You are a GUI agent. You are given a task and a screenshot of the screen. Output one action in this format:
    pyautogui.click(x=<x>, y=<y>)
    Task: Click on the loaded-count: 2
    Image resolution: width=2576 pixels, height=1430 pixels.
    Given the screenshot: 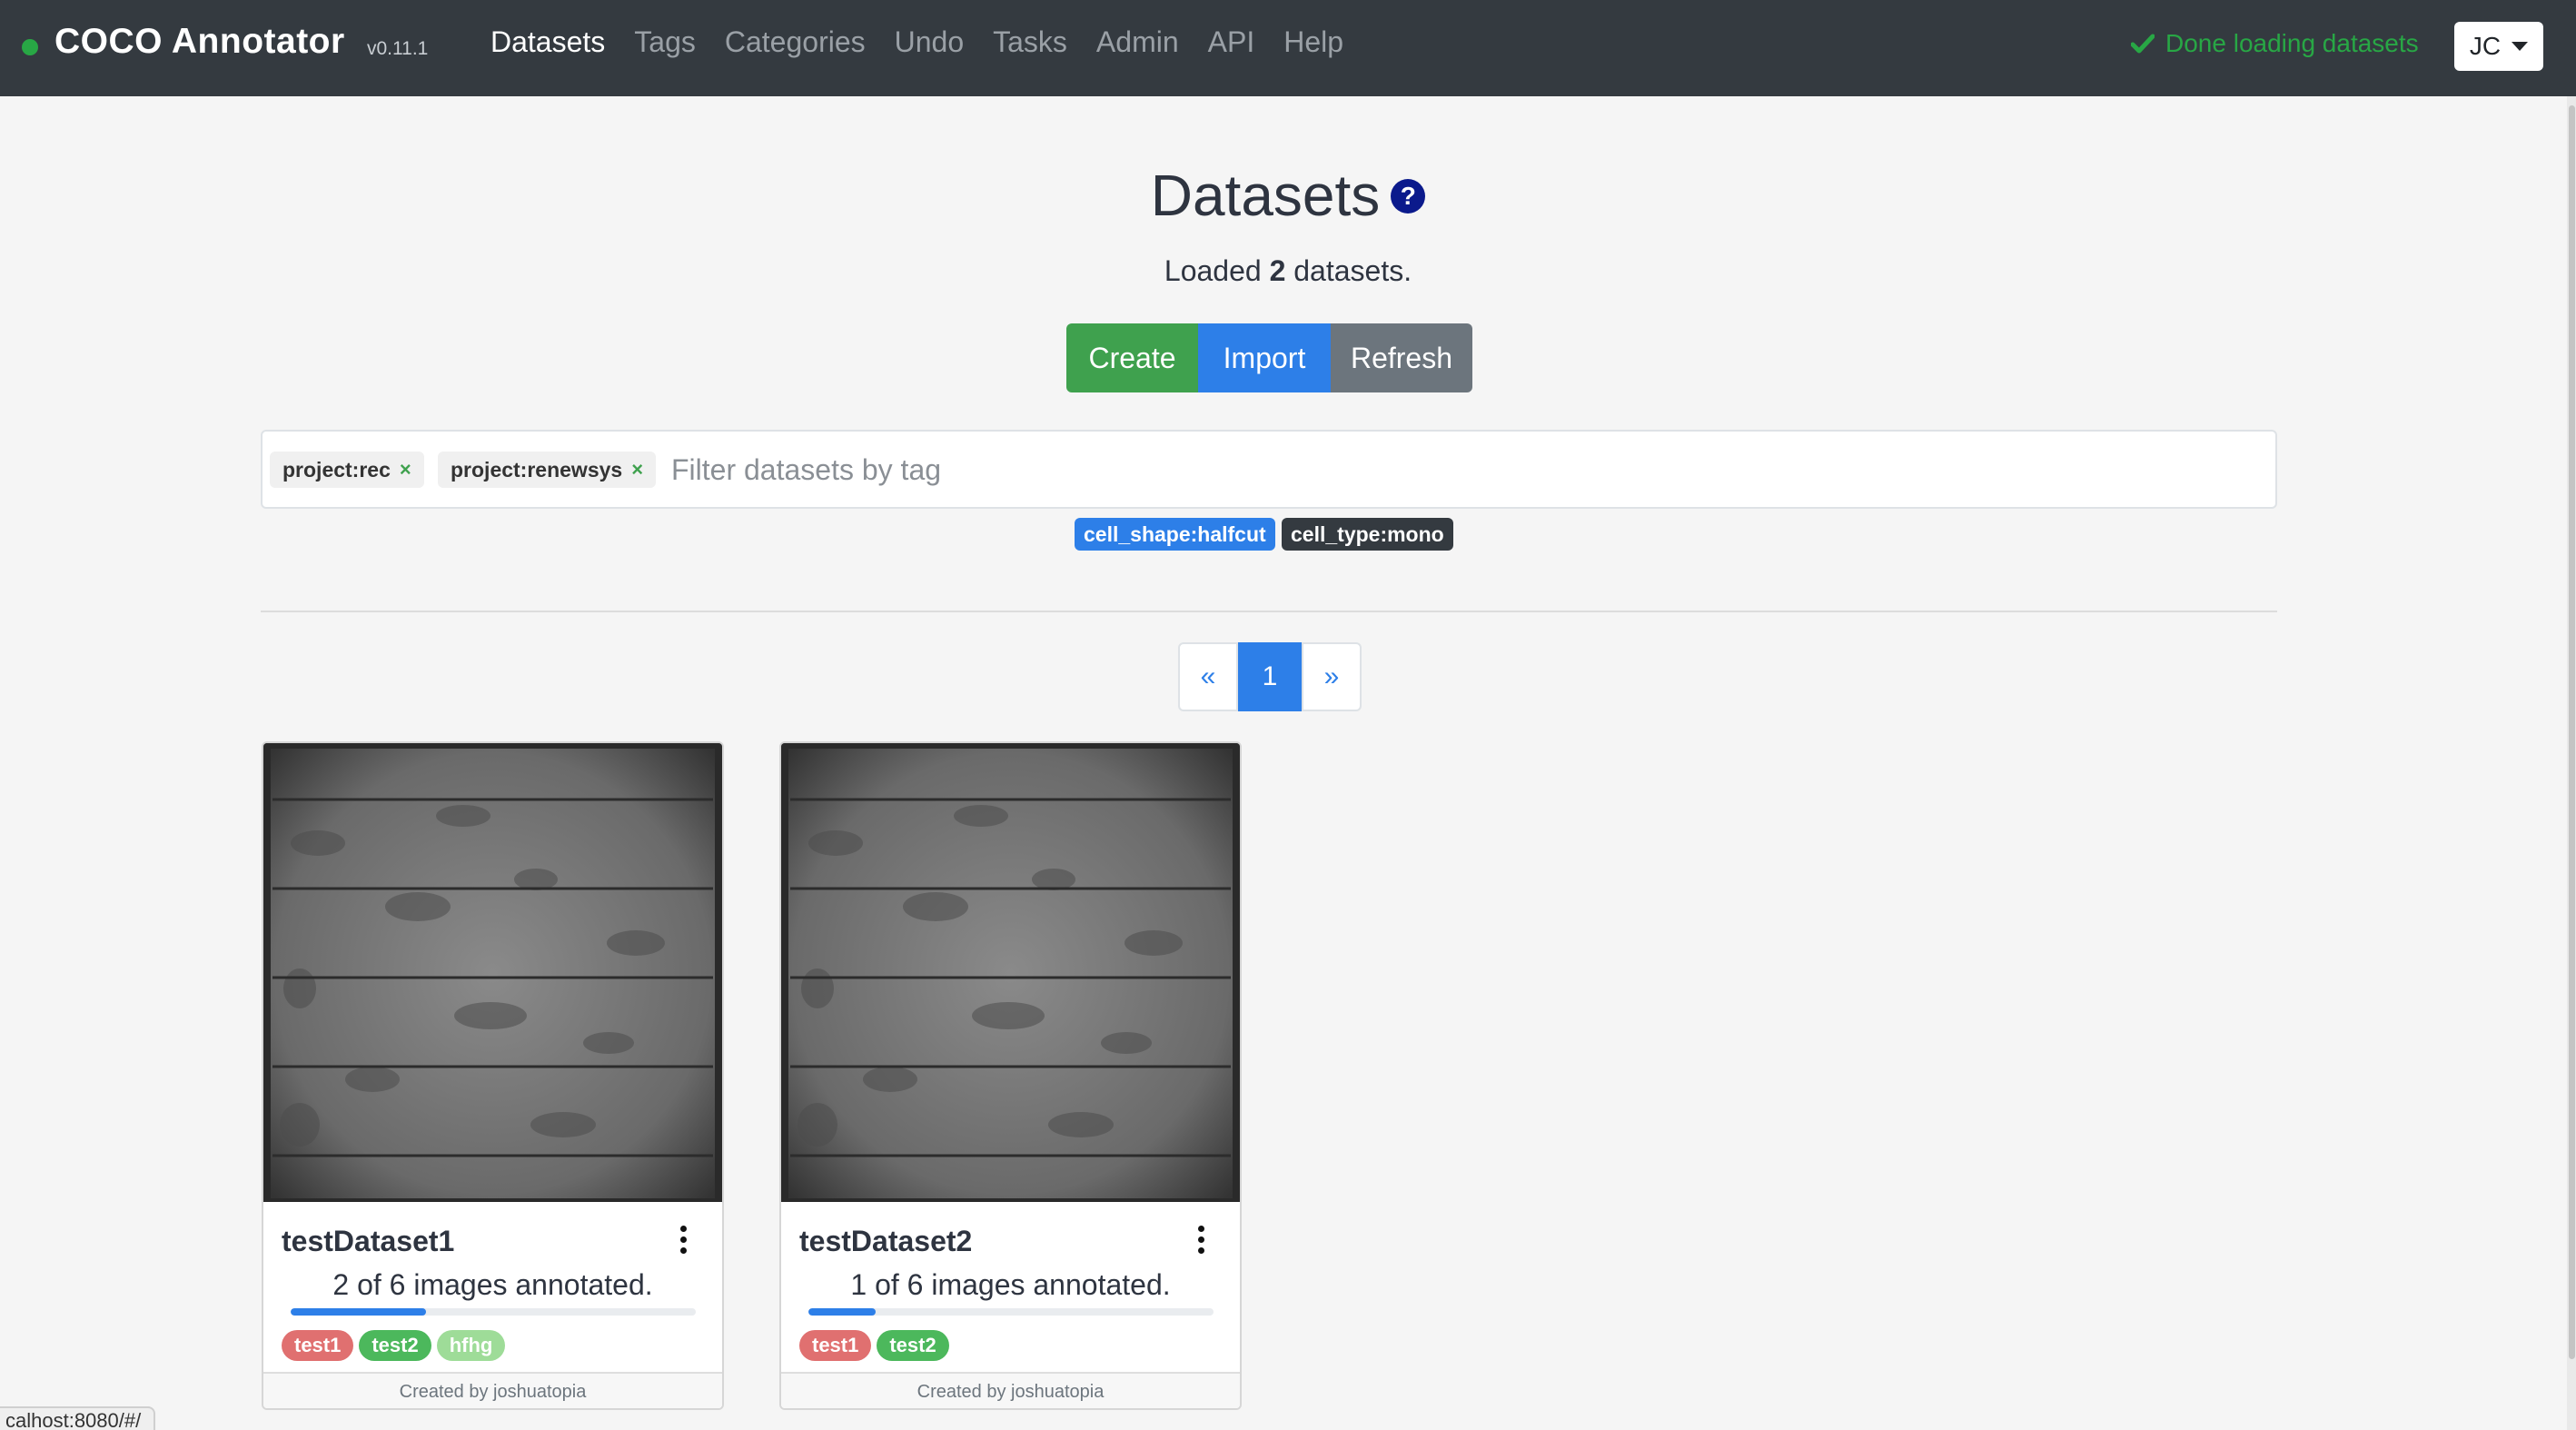 What is the action you would take?
    pyautogui.click(x=1277, y=270)
    